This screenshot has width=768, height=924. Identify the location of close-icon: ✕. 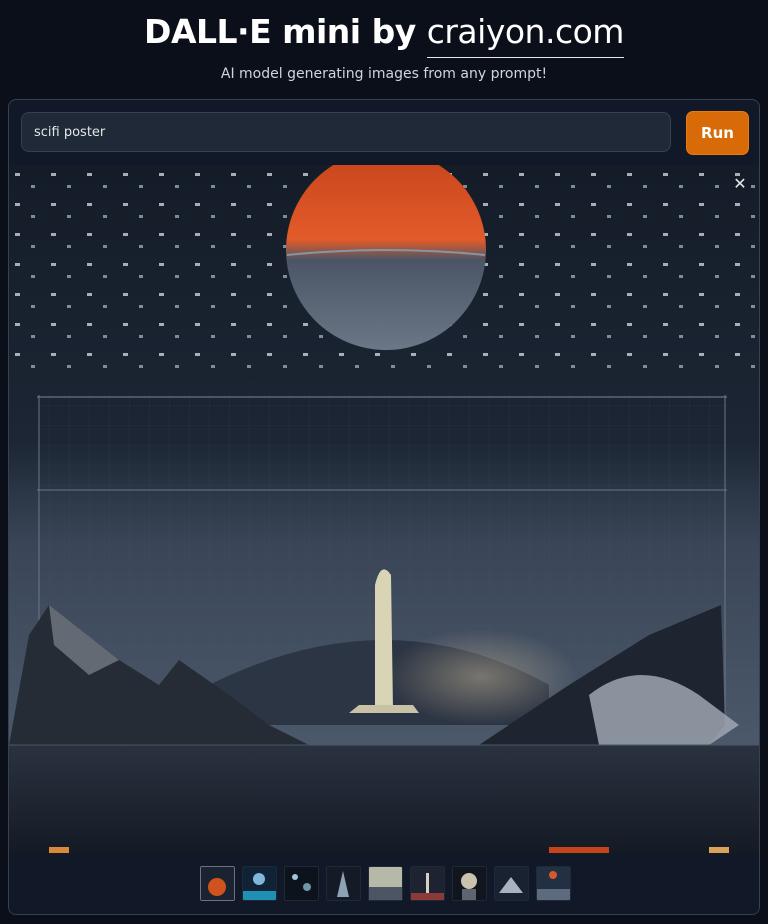
(740, 184).